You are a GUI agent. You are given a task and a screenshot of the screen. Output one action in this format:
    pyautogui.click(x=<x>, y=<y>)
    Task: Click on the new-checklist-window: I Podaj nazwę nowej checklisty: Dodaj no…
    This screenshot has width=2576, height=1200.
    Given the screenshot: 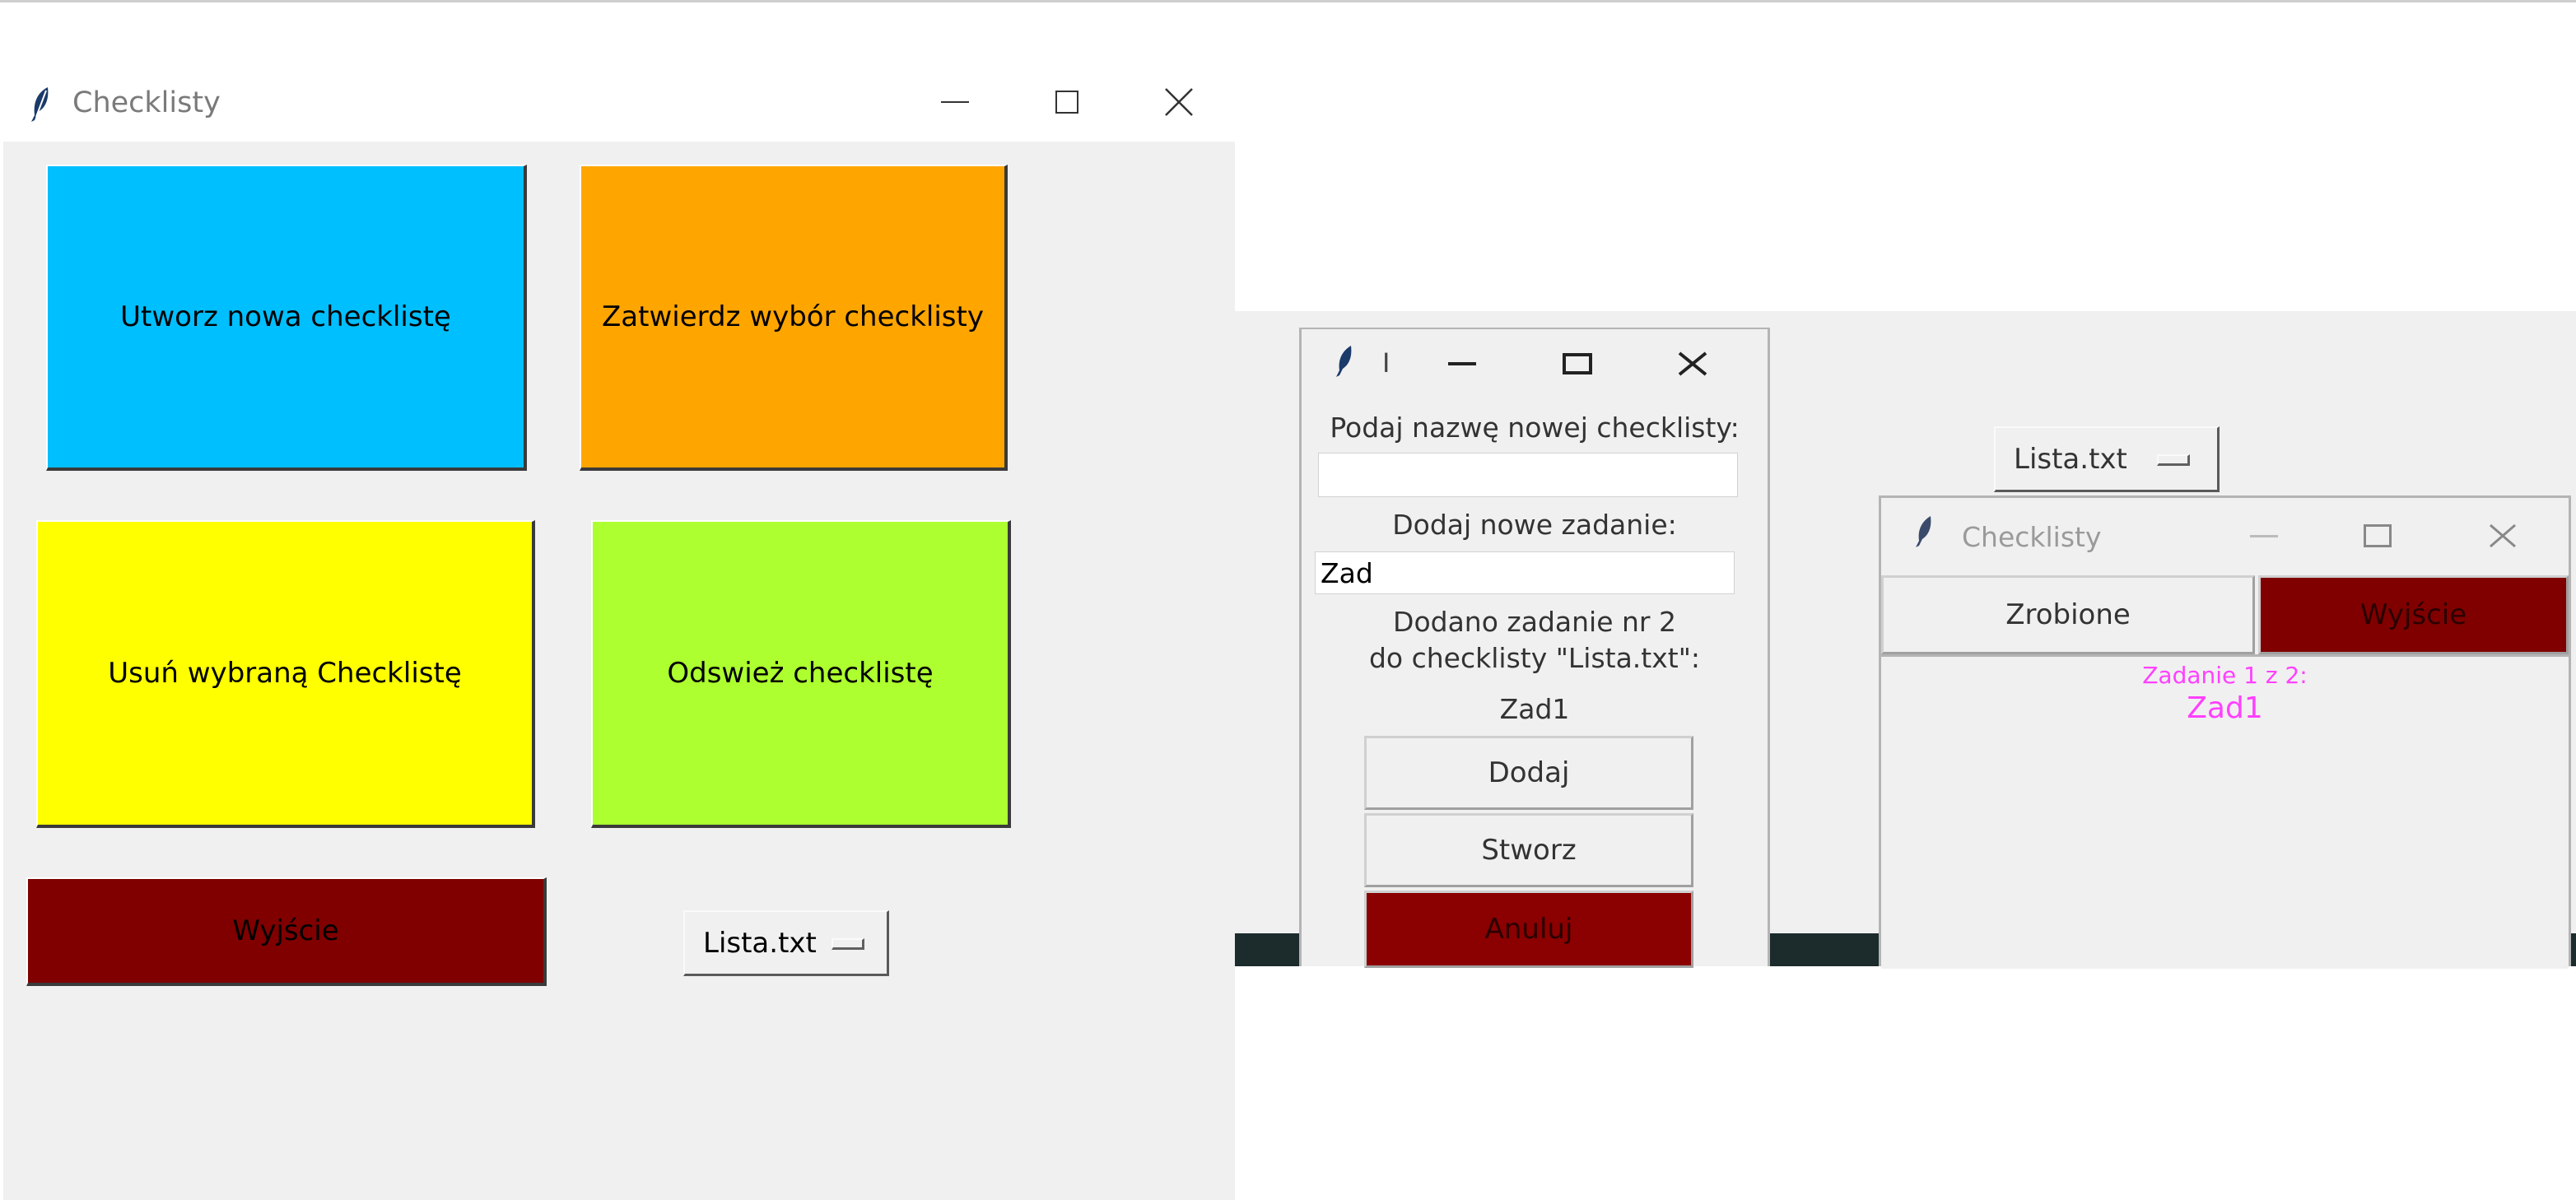 What is the action you would take?
    pyautogui.click(x=1534, y=648)
    